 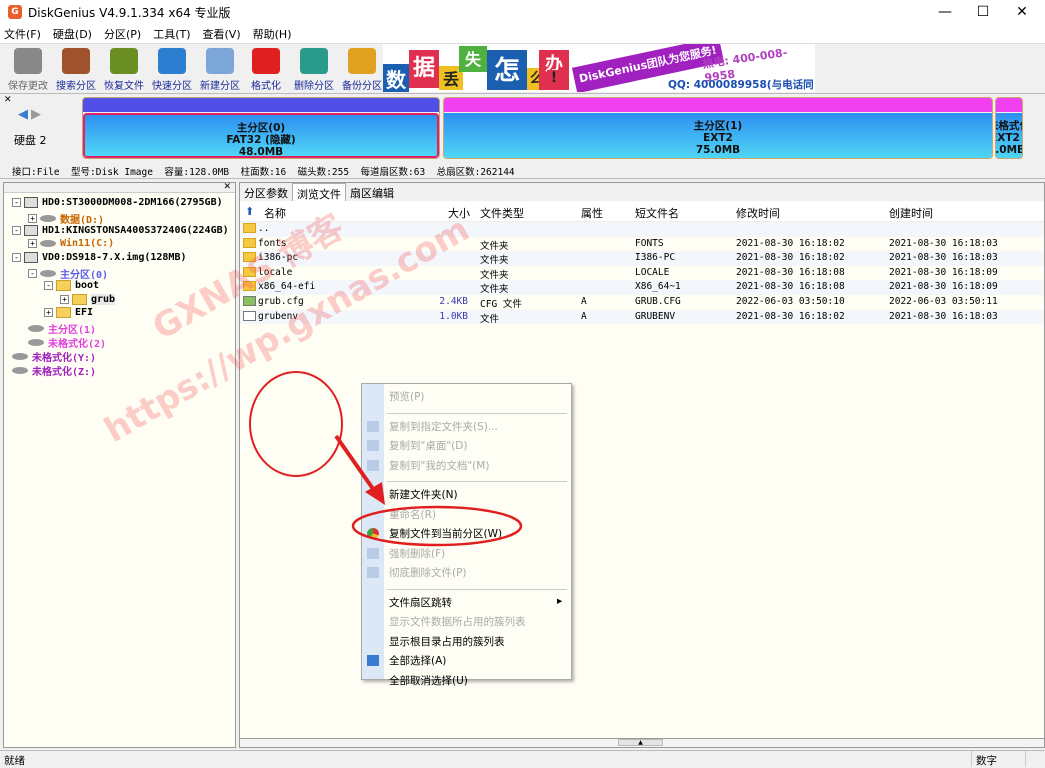 What do you see at coordinates (296, 424) in the screenshot?
I see `annotation-circle` at bounding box center [296, 424].